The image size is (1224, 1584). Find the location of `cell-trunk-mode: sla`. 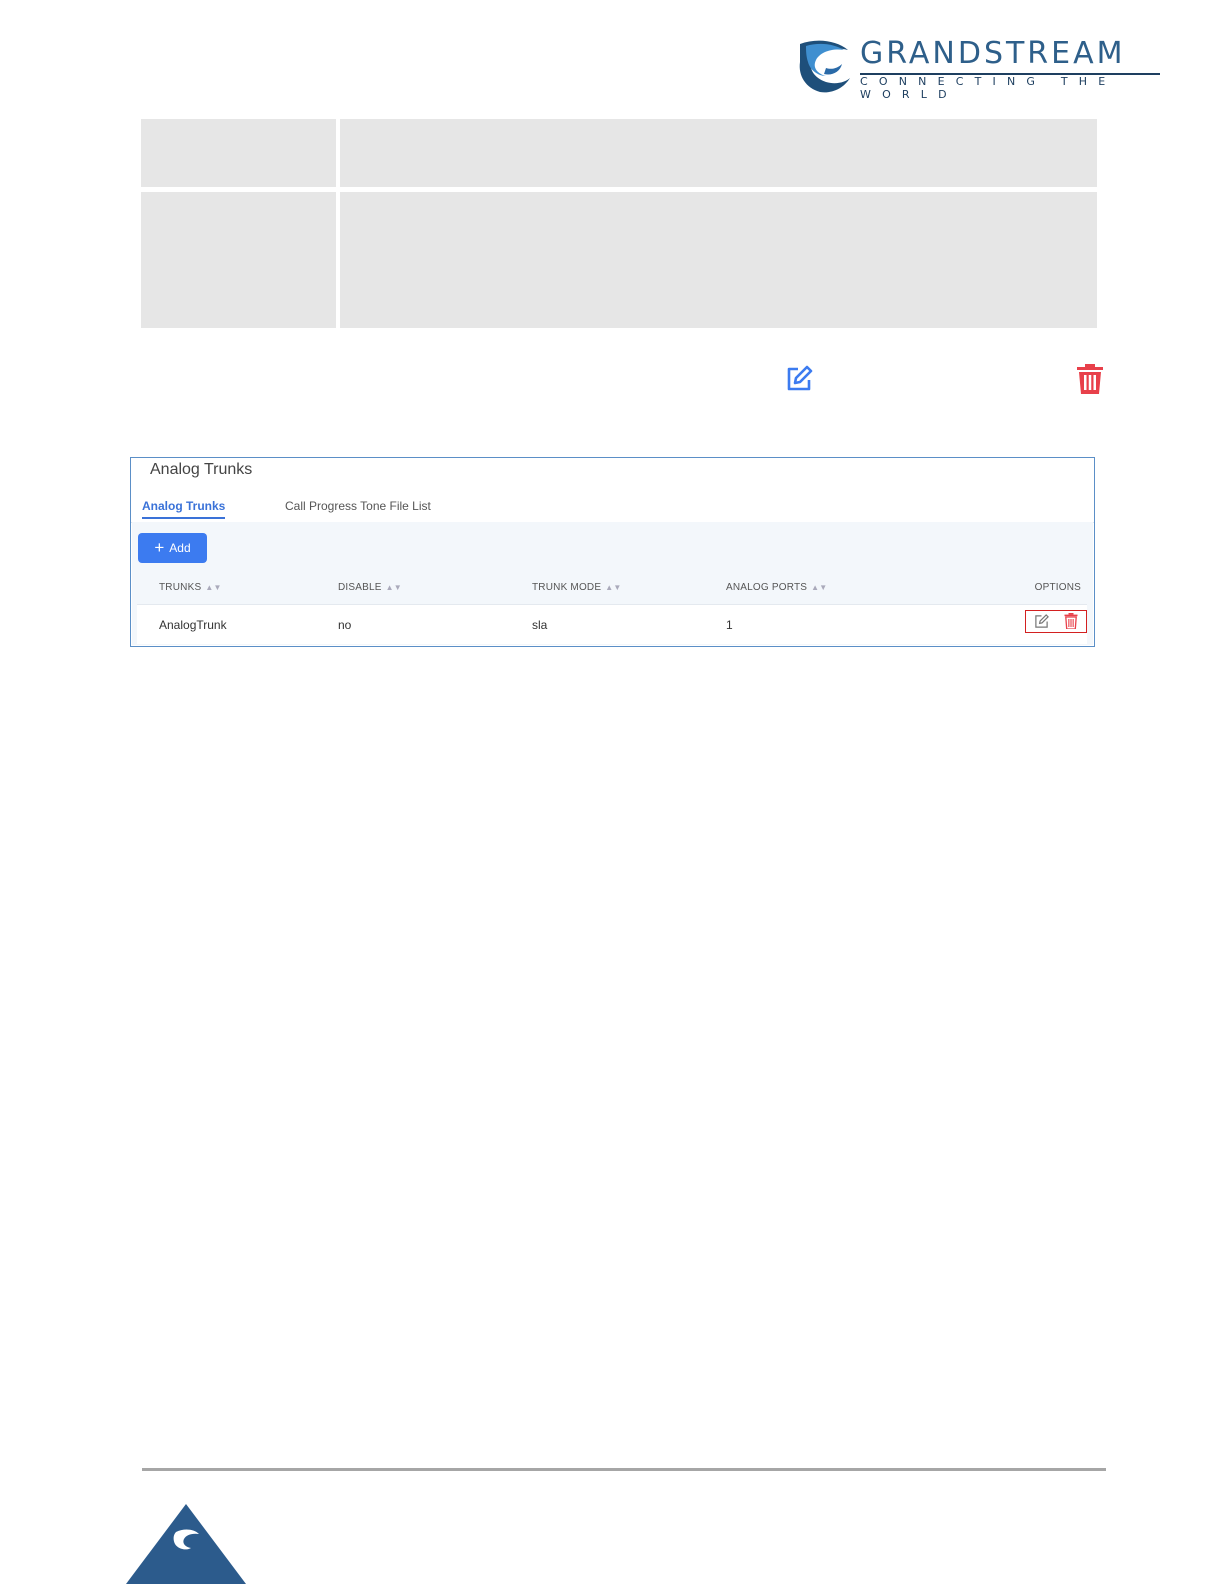

cell-trunk-mode: sla is located at coordinates (540, 625).